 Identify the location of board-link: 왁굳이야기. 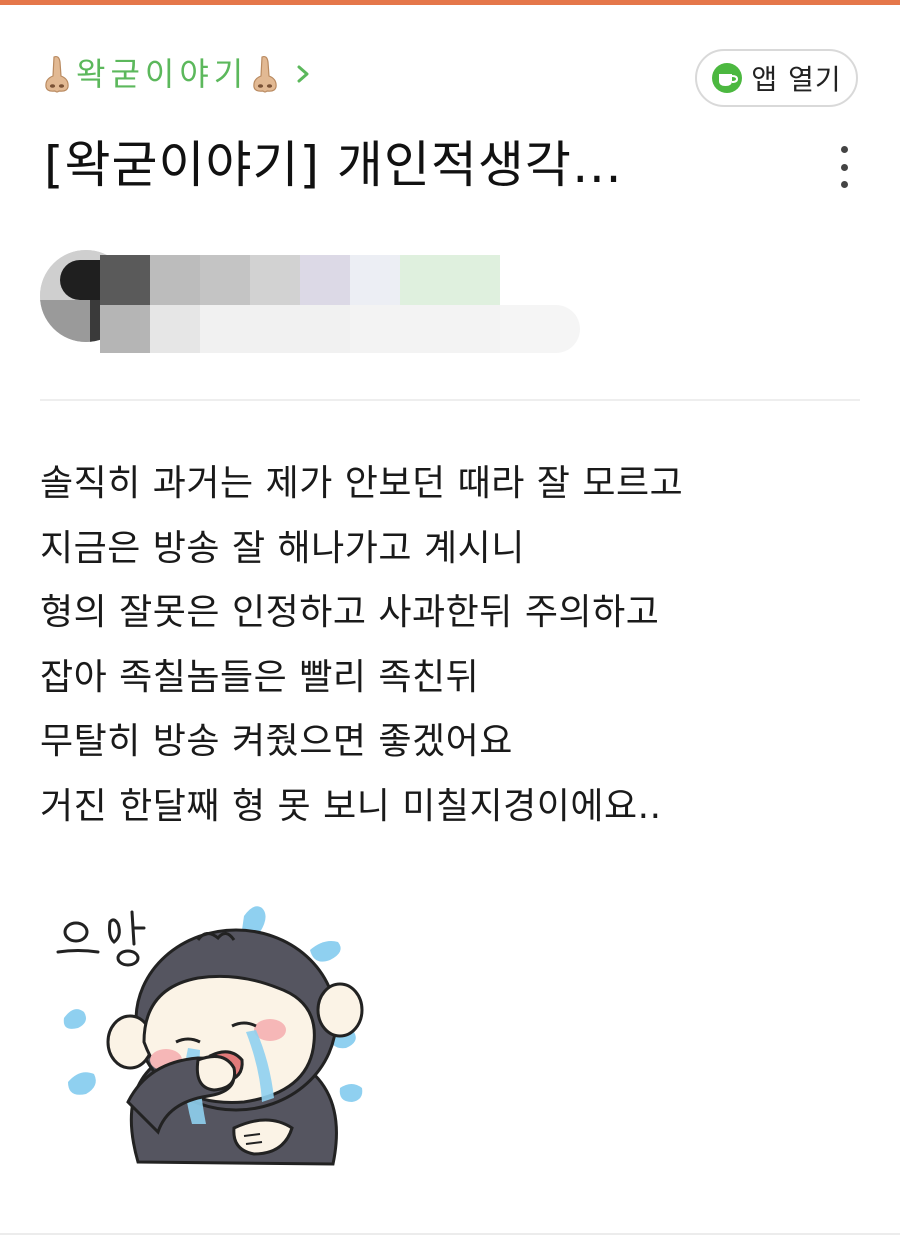
(177, 74).